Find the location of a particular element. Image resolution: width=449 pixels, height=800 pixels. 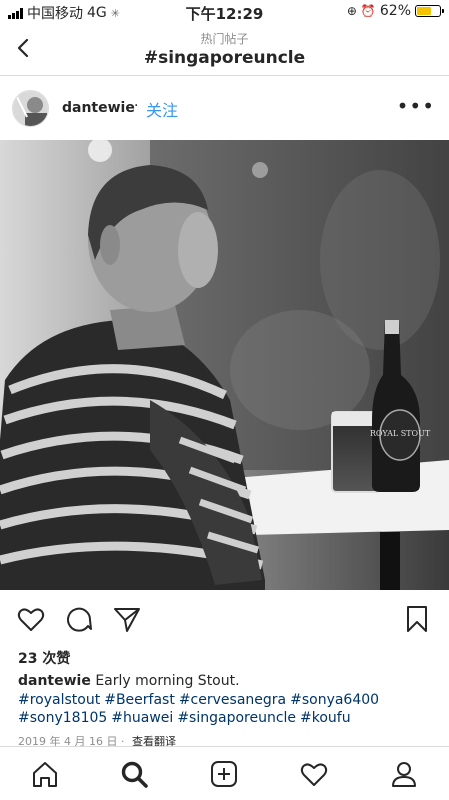

hashtag-link: #royalstout is located at coordinates (59, 700).